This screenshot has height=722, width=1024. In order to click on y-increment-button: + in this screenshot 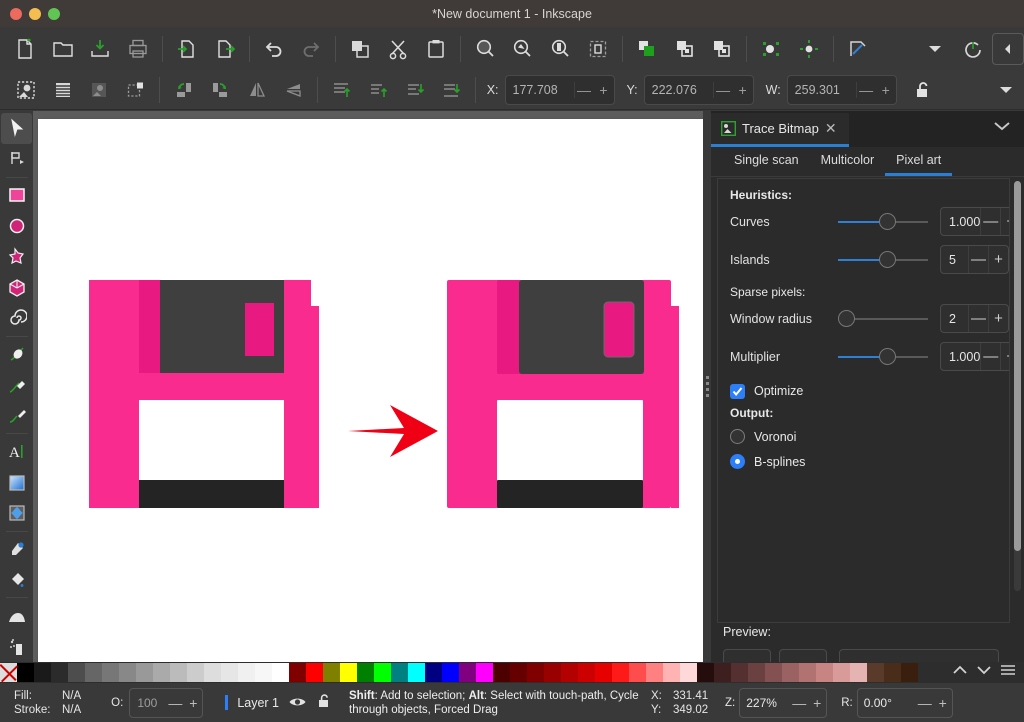, I will do `click(743, 90)`.